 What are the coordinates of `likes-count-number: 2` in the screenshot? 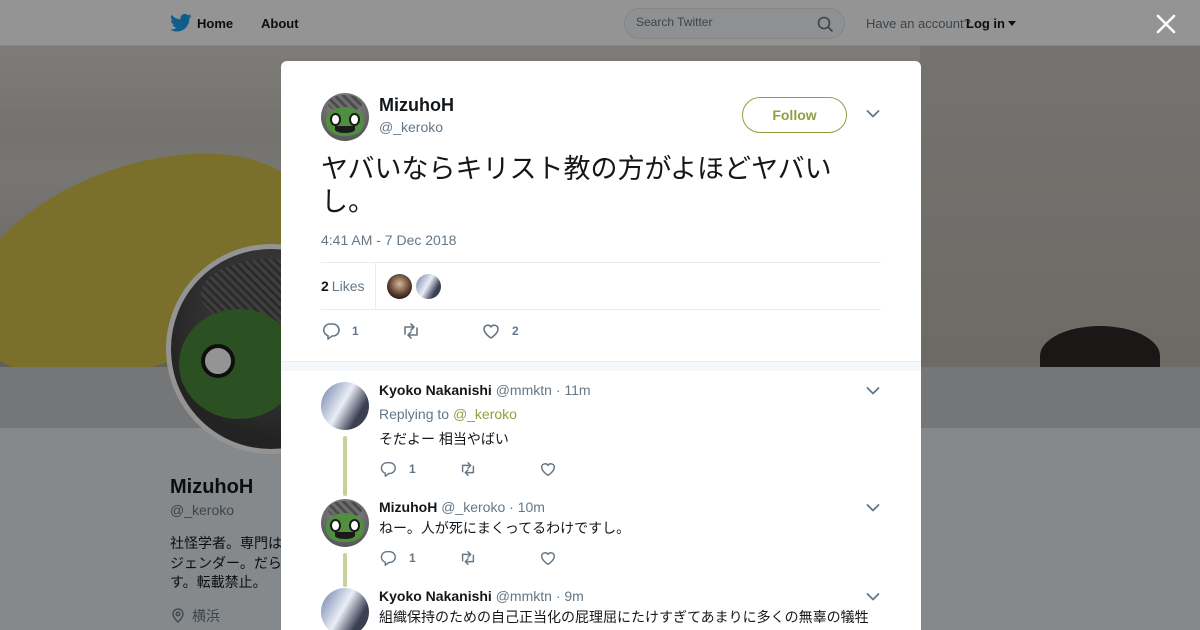 It's located at (325, 286).